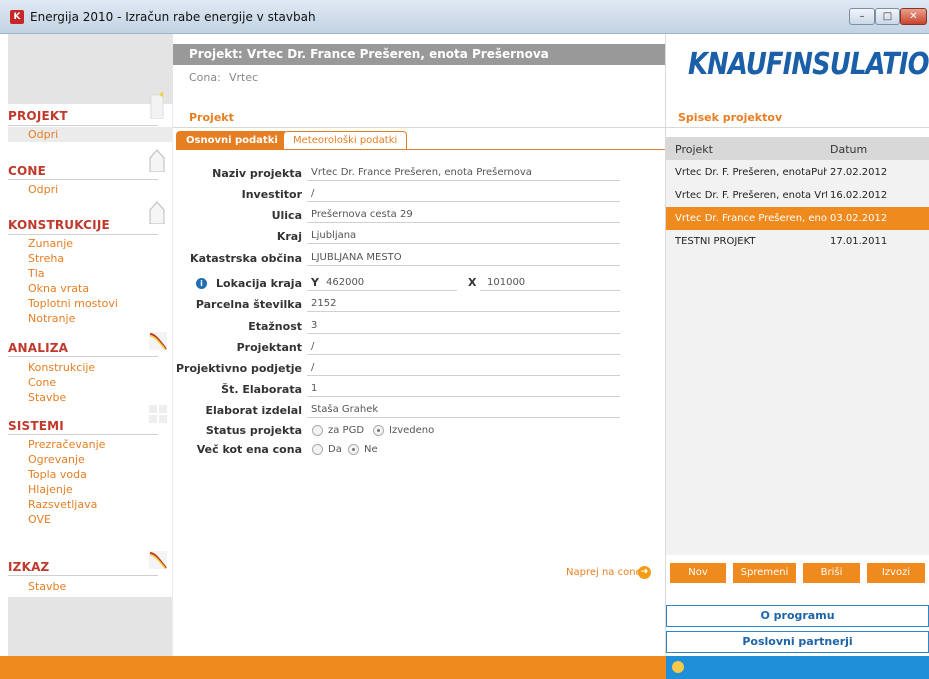 The width and height of the screenshot is (929, 679). Describe the element at coordinates (698, 573) in the screenshot. I see `new-project-button: Nov` at that location.